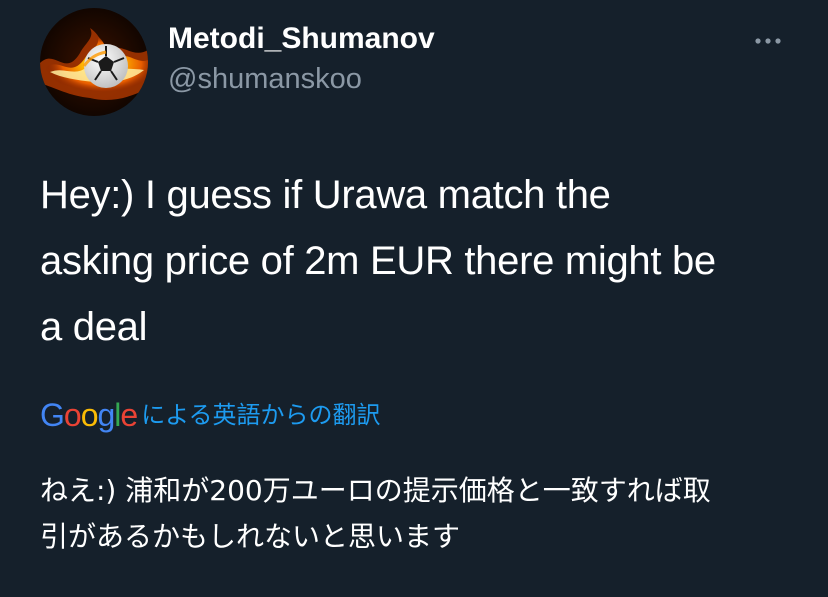  I want to click on translation-attribution-link: Google による英語からの翻訳, so click(210, 415).